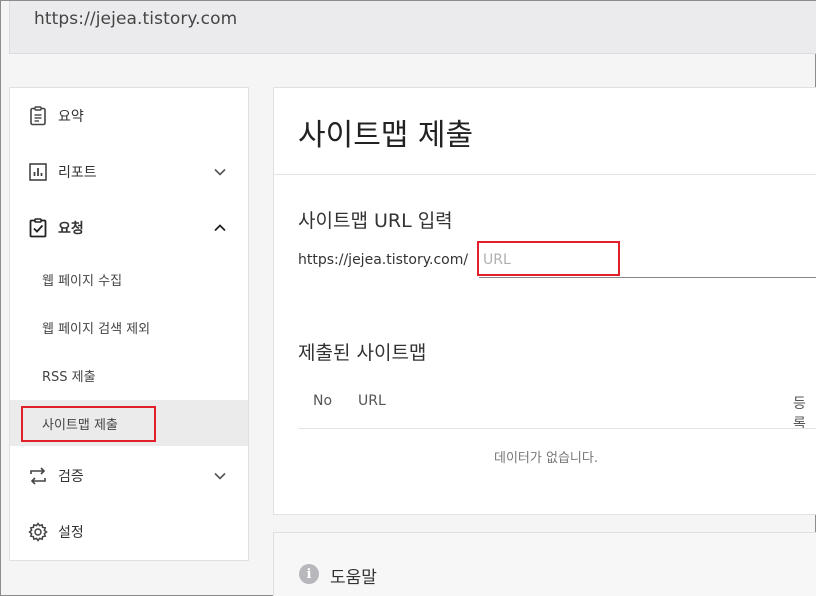 Image resolution: width=816 pixels, height=596 pixels. What do you see at coordinates (544, 564) in the screenshot?
I see `help-panel: i 도움말` at bounding box center [544, 564].